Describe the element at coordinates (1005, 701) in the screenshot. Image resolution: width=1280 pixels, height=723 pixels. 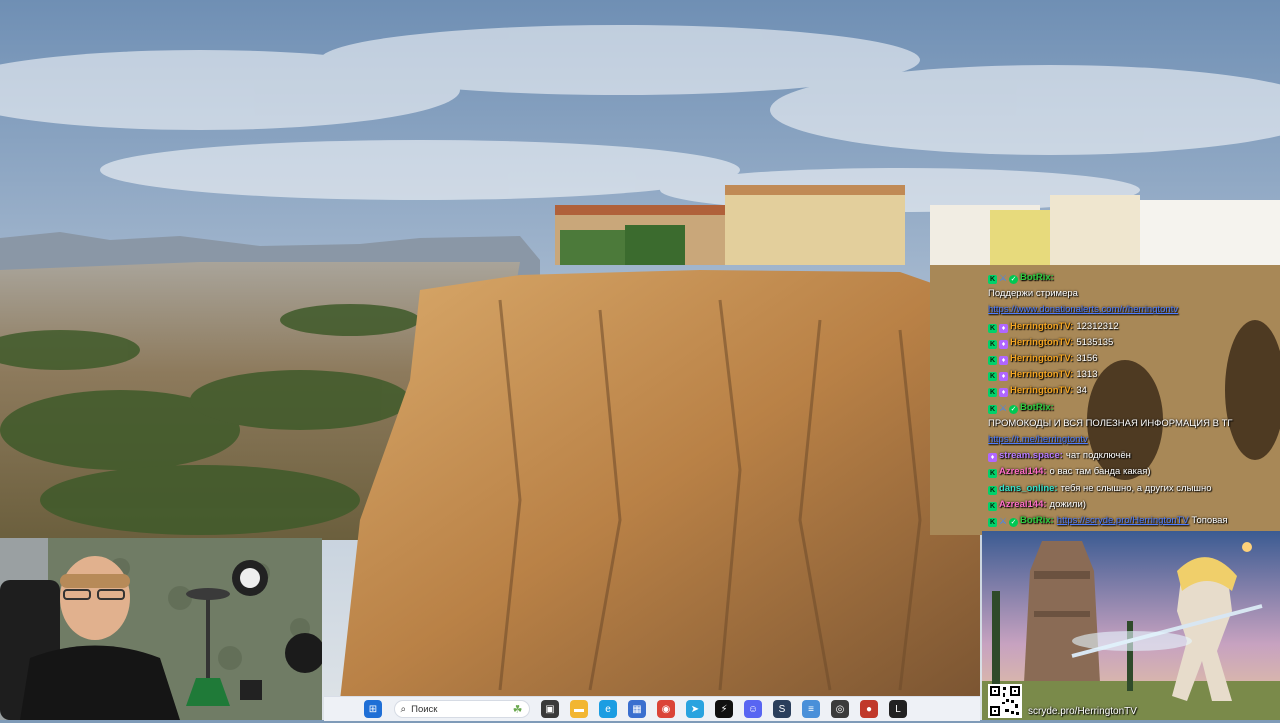
I see `qr-code` at that location.